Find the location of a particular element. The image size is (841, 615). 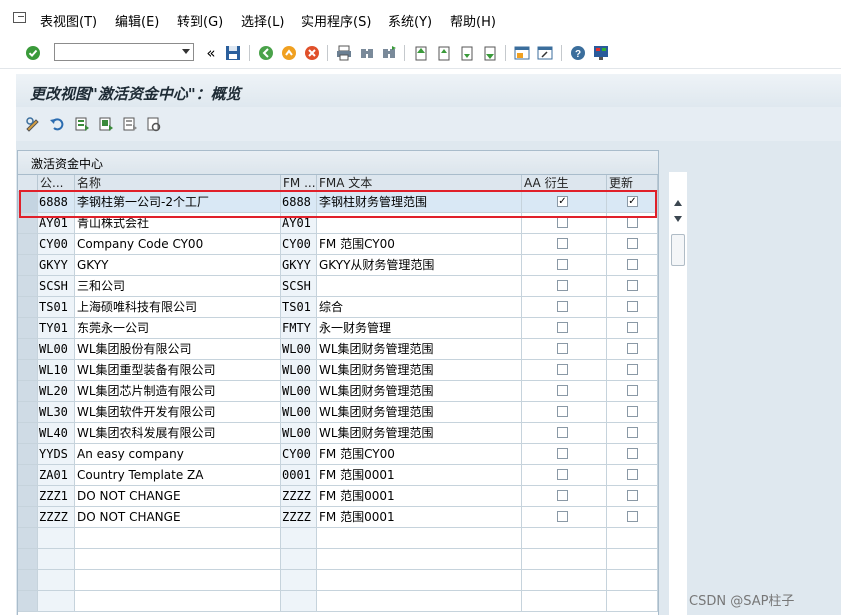

layout-icon is located at coordinates (601, 53).